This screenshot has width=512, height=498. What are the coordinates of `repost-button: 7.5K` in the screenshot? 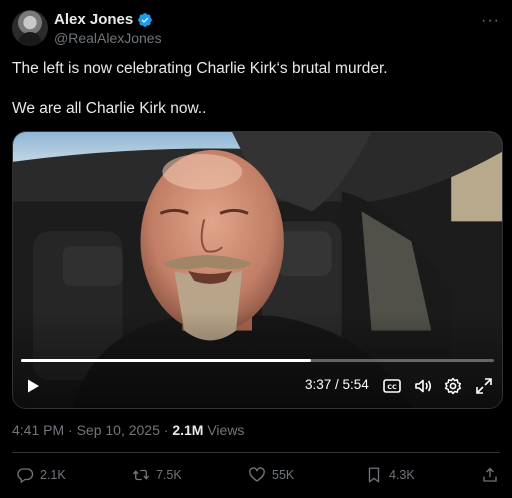 It's located at (157, 475).